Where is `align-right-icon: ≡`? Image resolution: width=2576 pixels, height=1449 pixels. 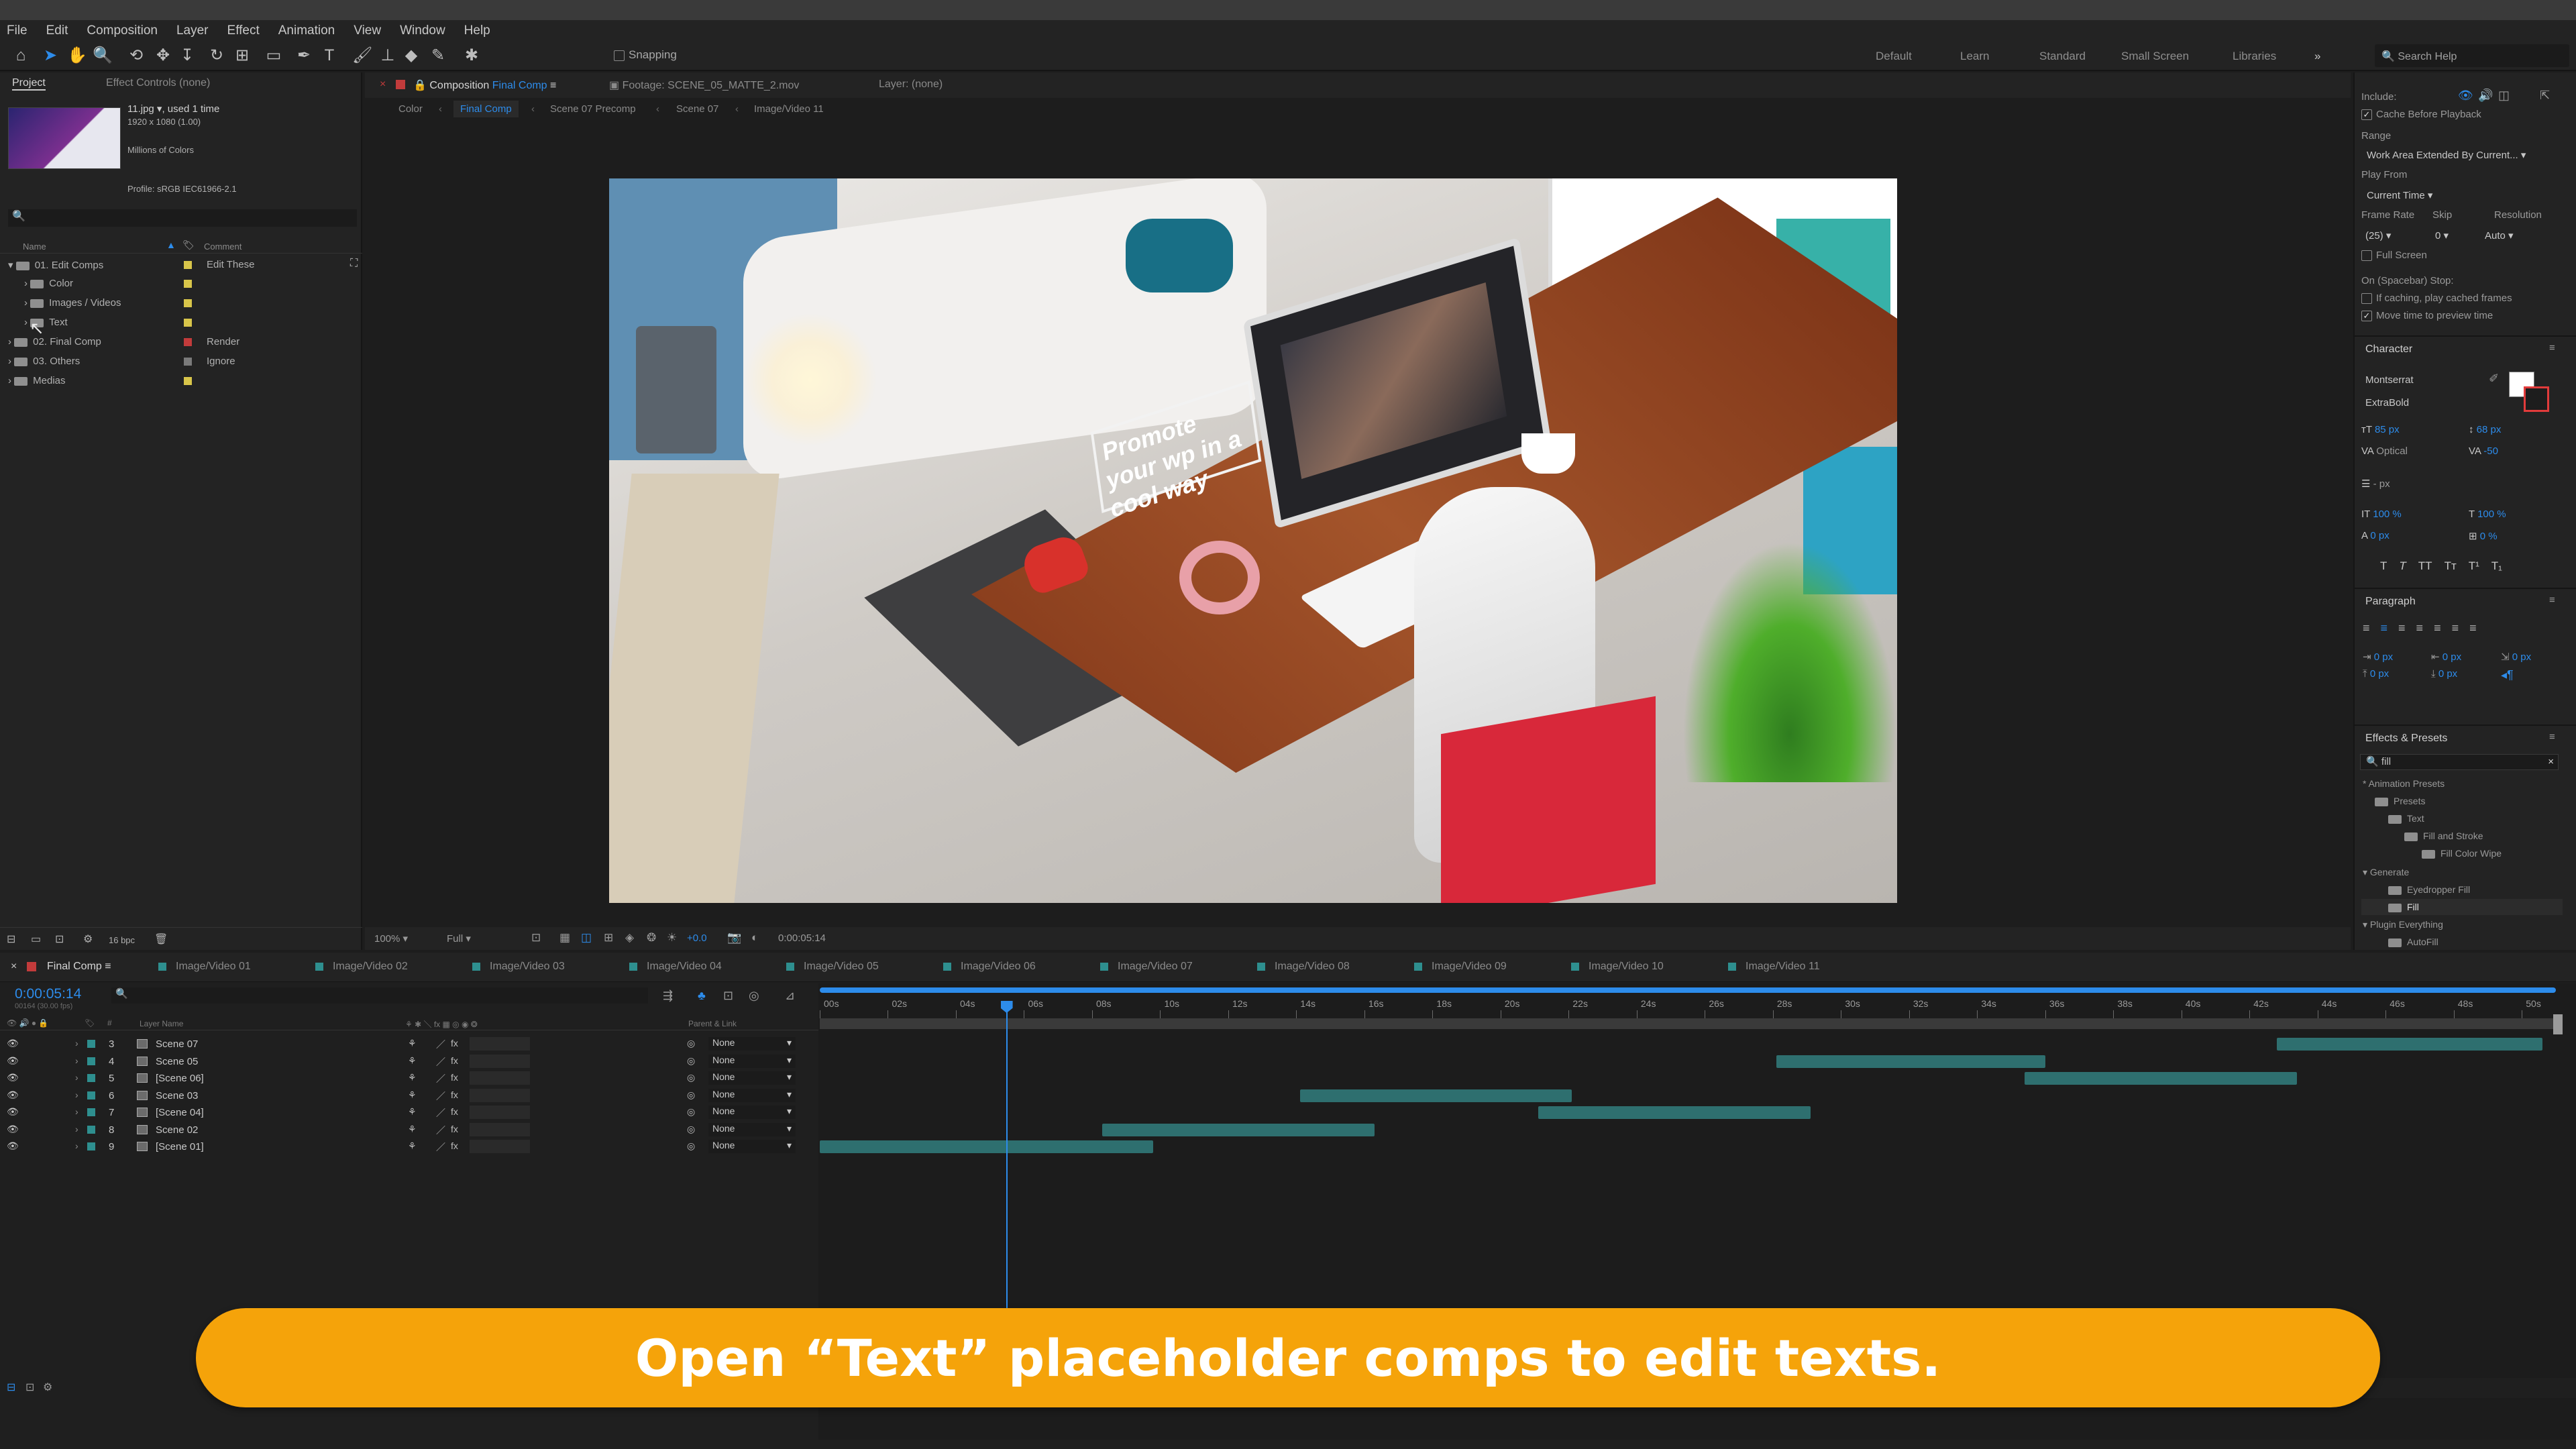
align-right-icon: ≡ is located at coordinates (2402, 628).